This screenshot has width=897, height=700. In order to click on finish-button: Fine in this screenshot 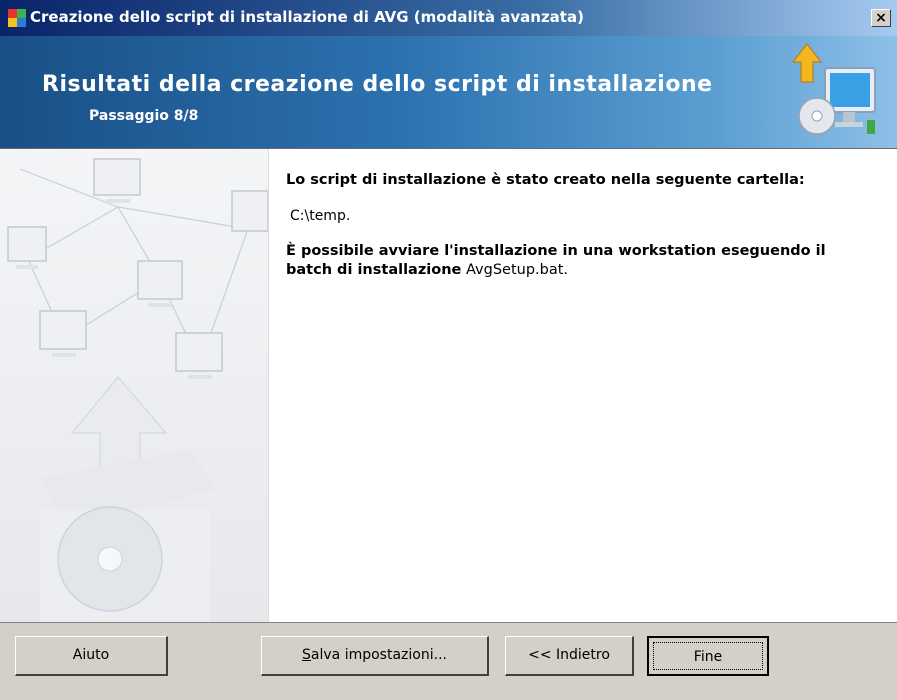, I will do `click(708, 656)`.